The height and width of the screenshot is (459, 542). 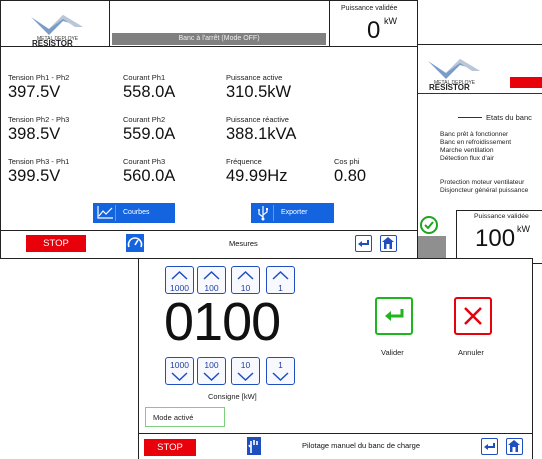 I want to click on manual-footer-bar: STOP Pilotage manuel du banc de charge, so click(x=335, y=445).